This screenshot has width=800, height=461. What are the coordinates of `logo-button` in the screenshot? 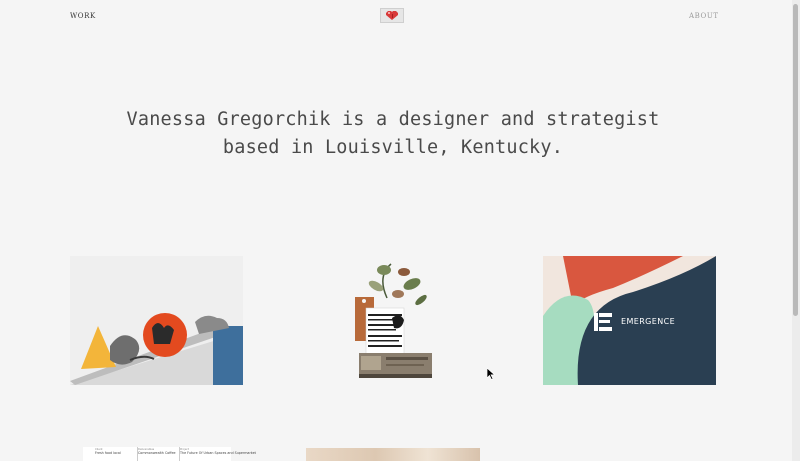 It's located at (392, 15).